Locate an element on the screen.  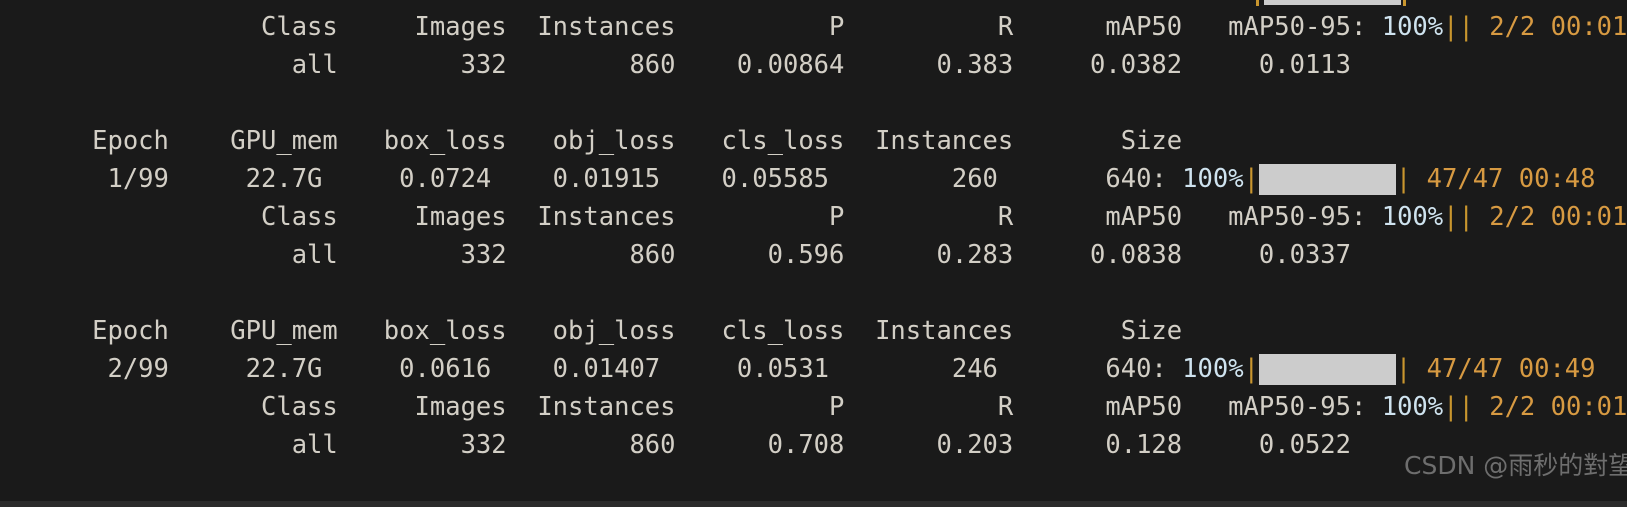
clipped-bar-left-delimiter is located at coordinates (1257, 3).